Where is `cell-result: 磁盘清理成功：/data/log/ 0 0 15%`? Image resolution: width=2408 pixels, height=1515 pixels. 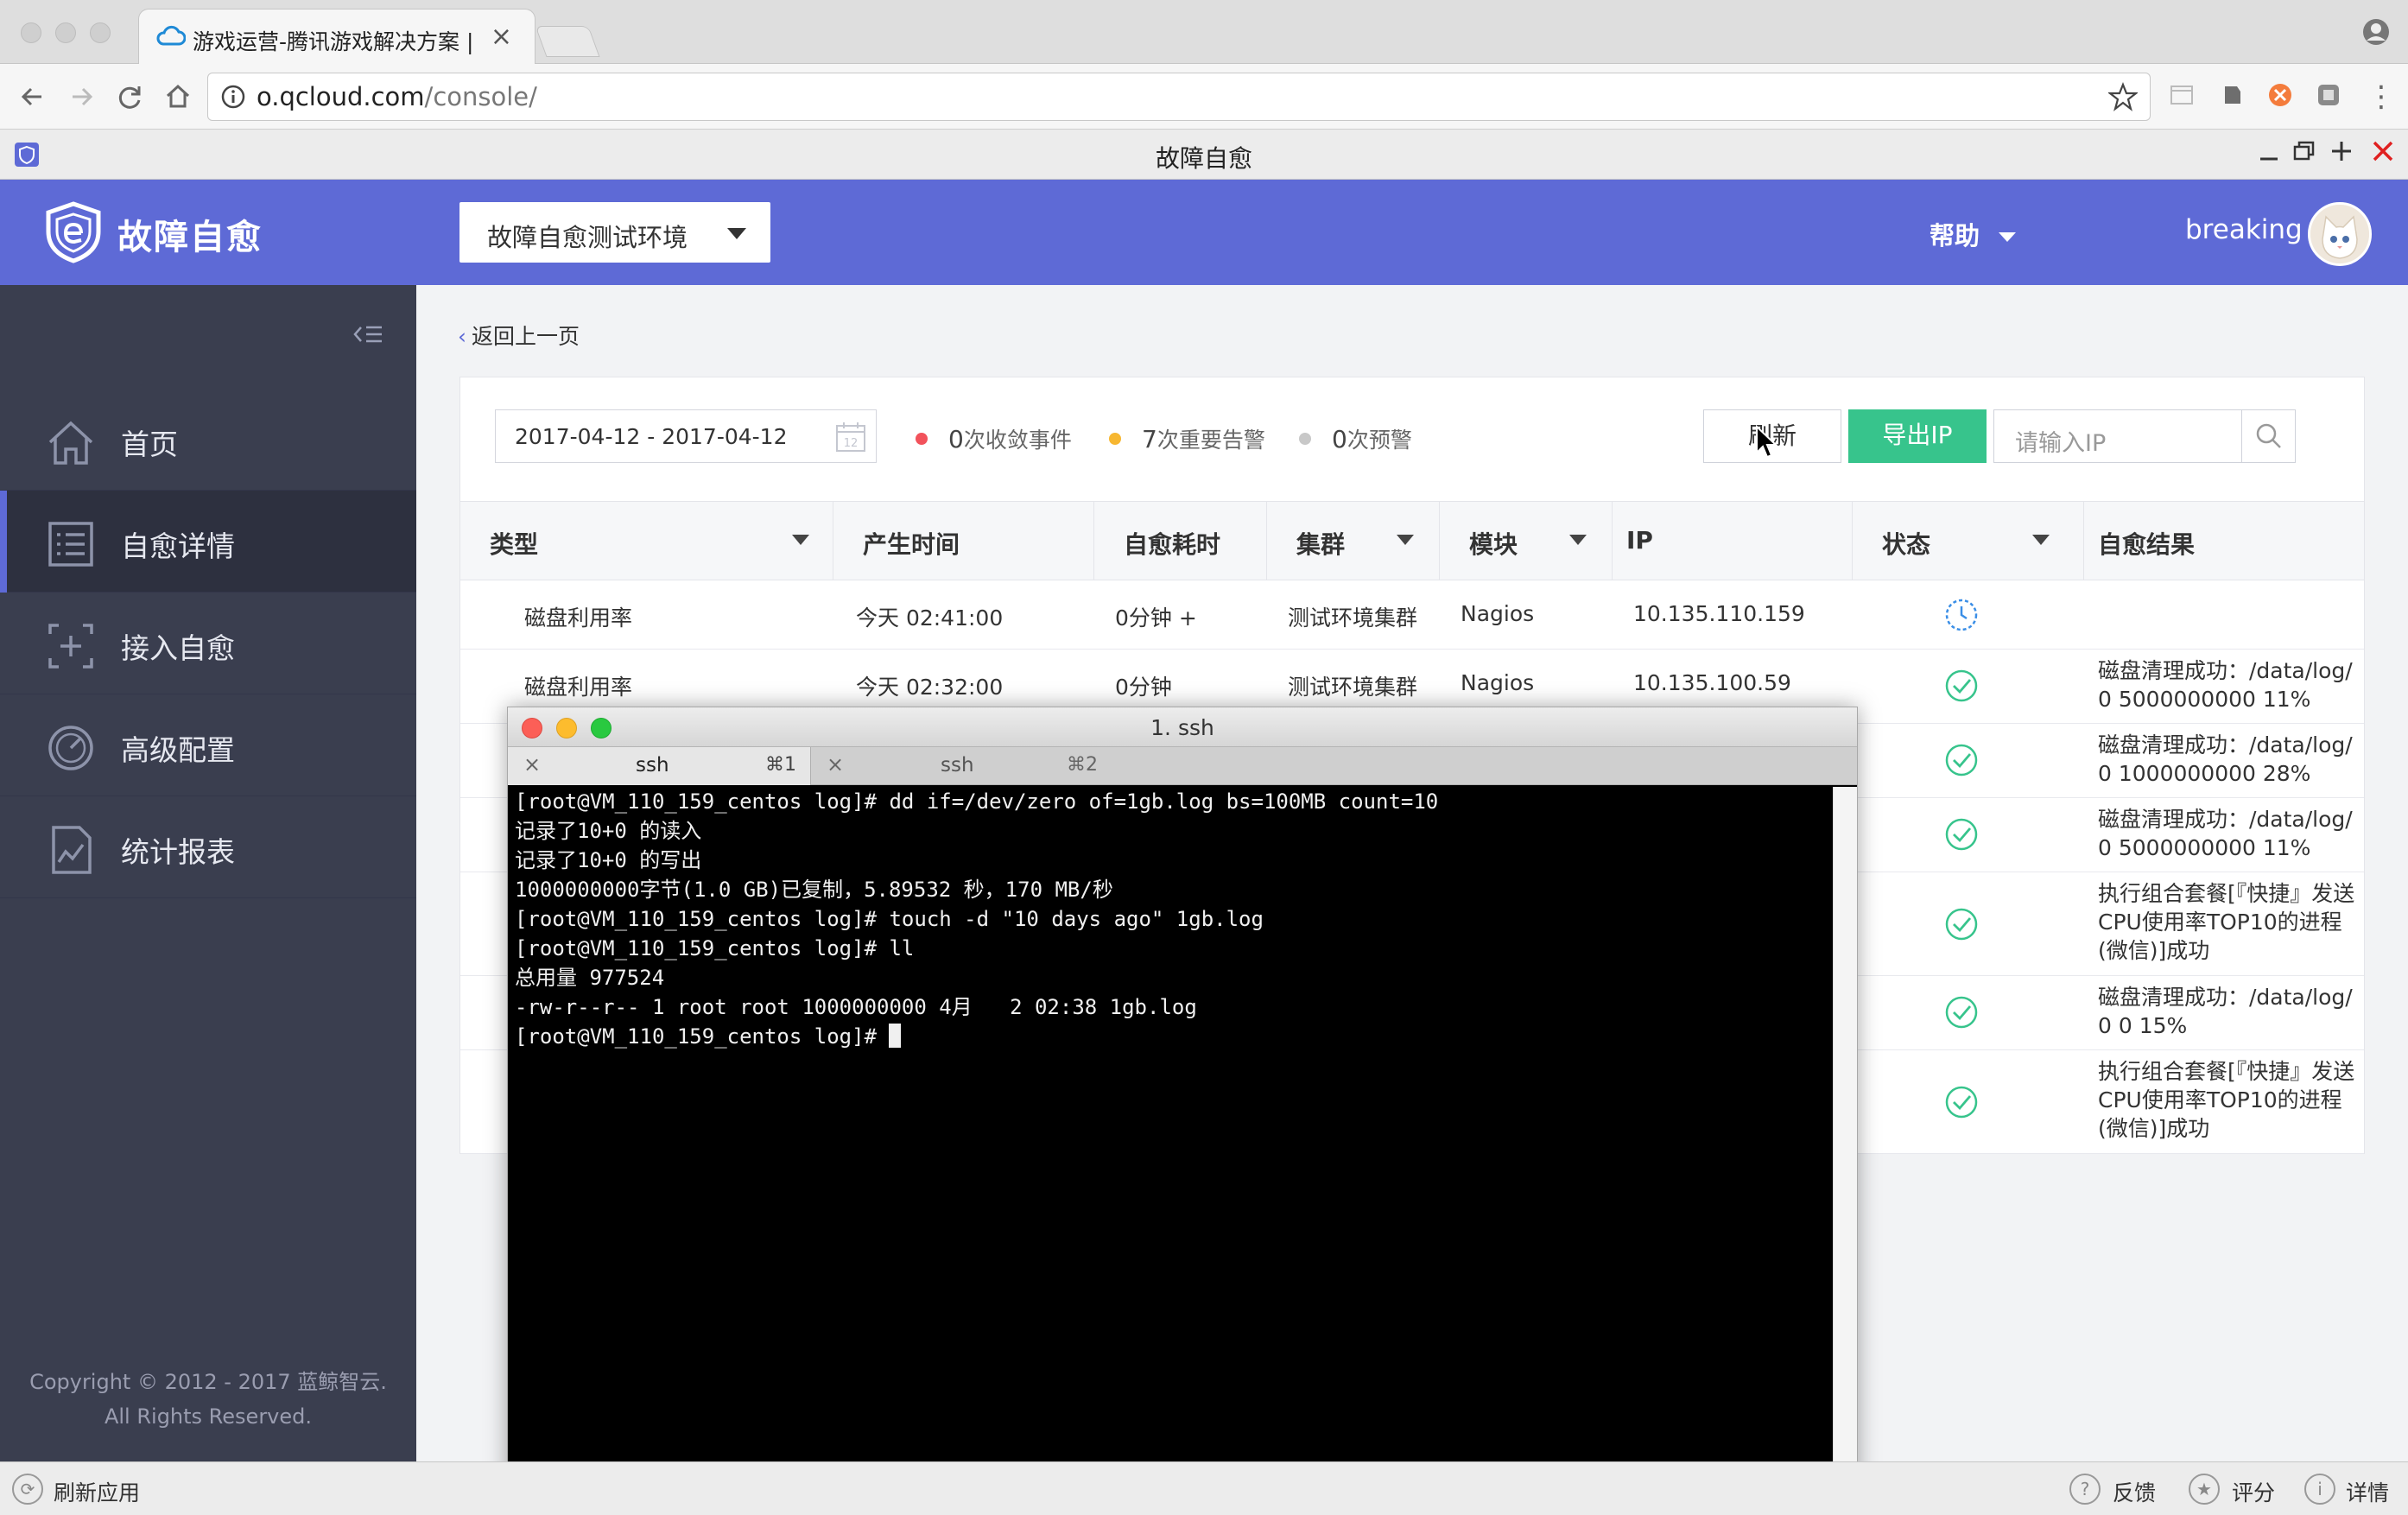
cell-result: 磁盘清理成功：/data/log/ 0 0 15% is located at coordinates (2225, 1011).